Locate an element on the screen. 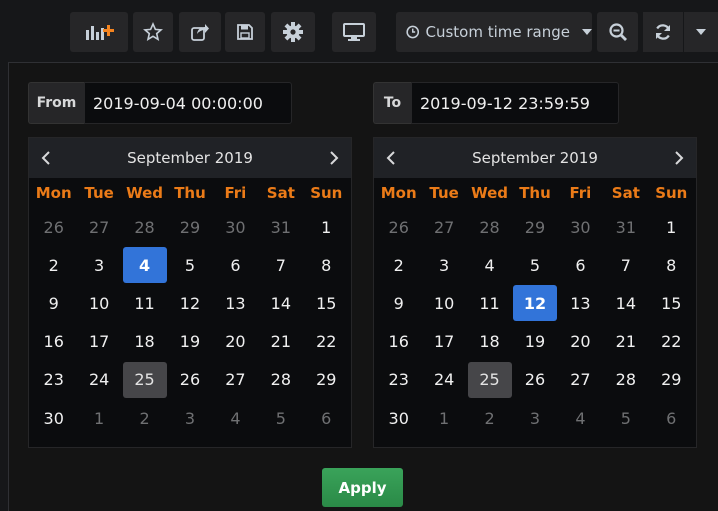 The width and height of the screenshot is (718, 511). to-input is located at coordinates (515, 103).